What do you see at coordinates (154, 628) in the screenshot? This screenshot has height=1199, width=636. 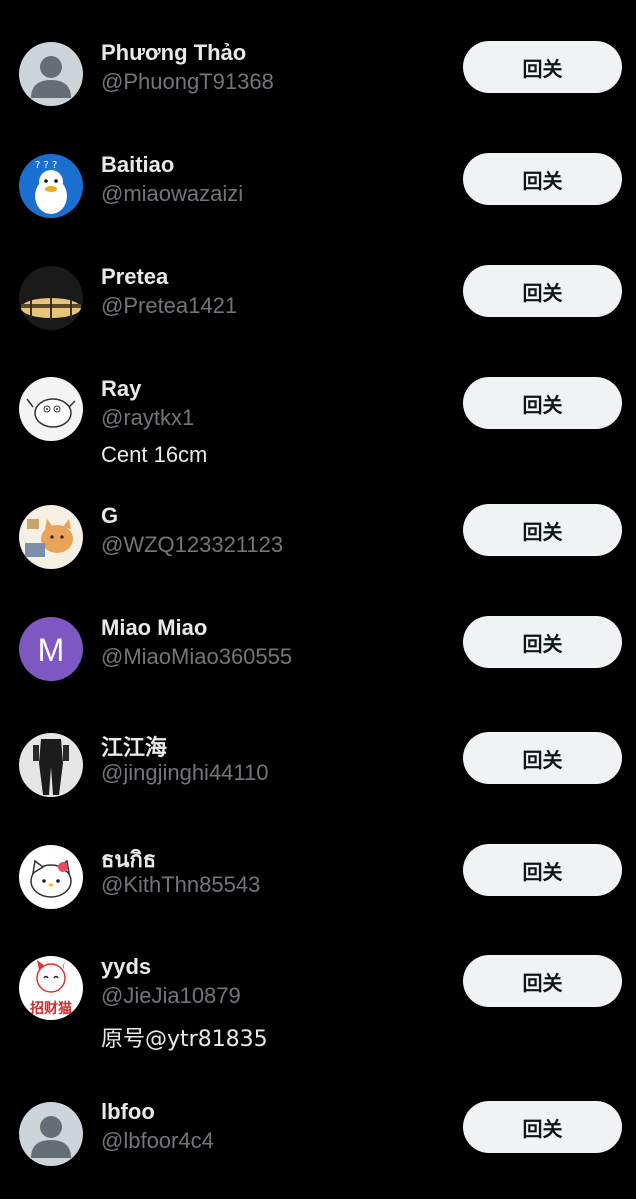 I see `user-name: Miao Miao` at bounding box center [154, 628].